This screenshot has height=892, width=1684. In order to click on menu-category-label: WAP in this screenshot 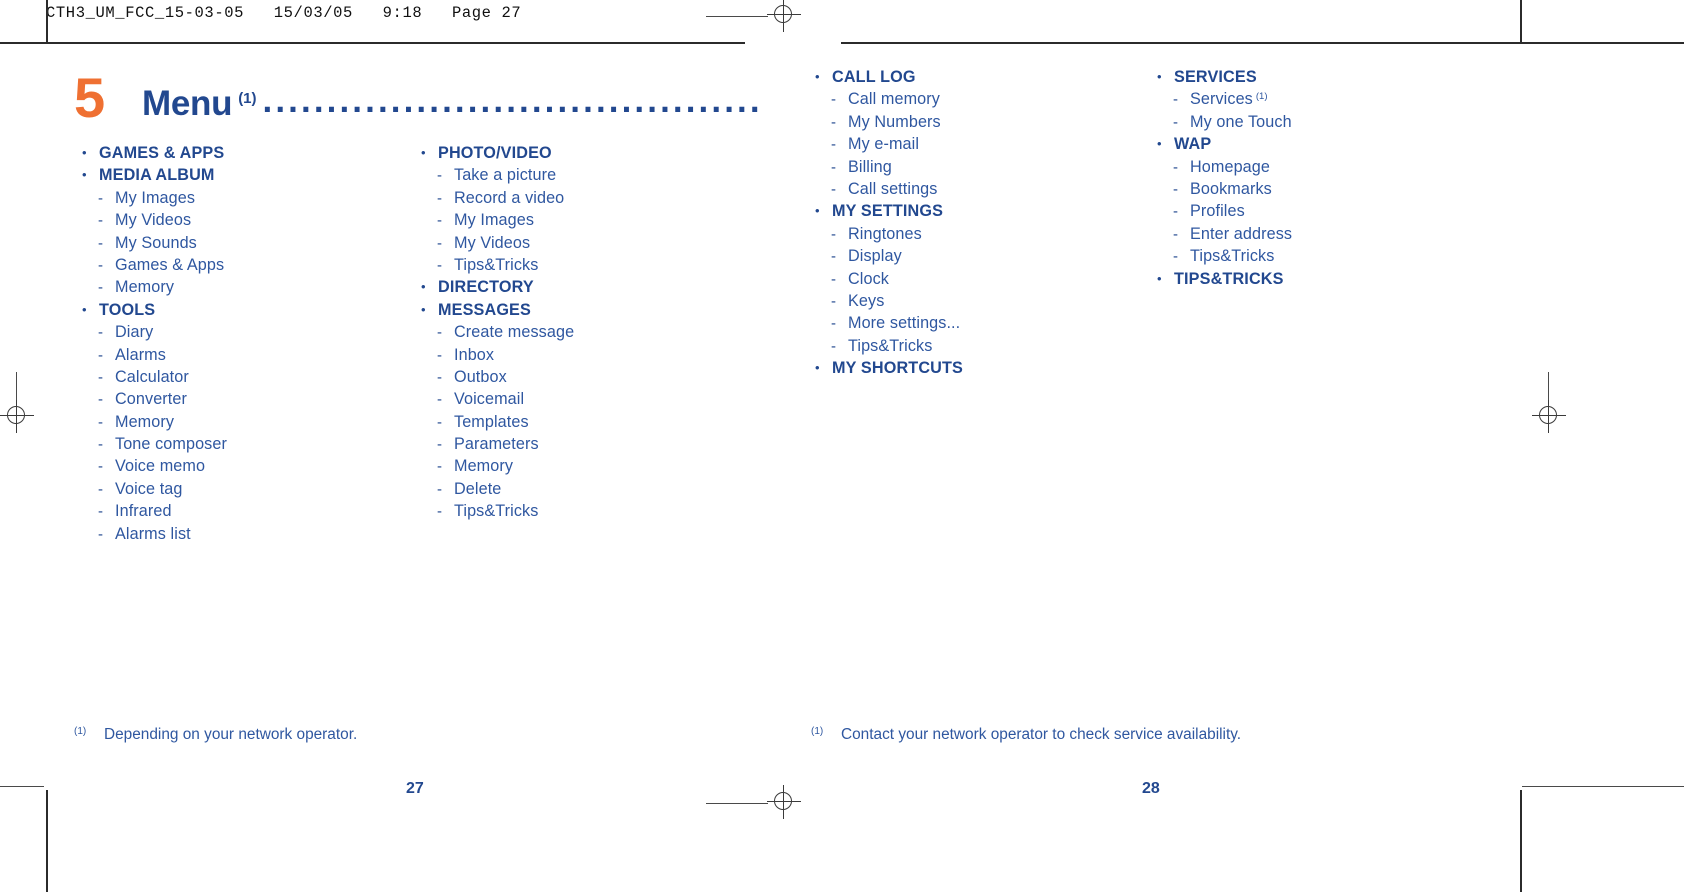, I will do `click(1193, 144)`.